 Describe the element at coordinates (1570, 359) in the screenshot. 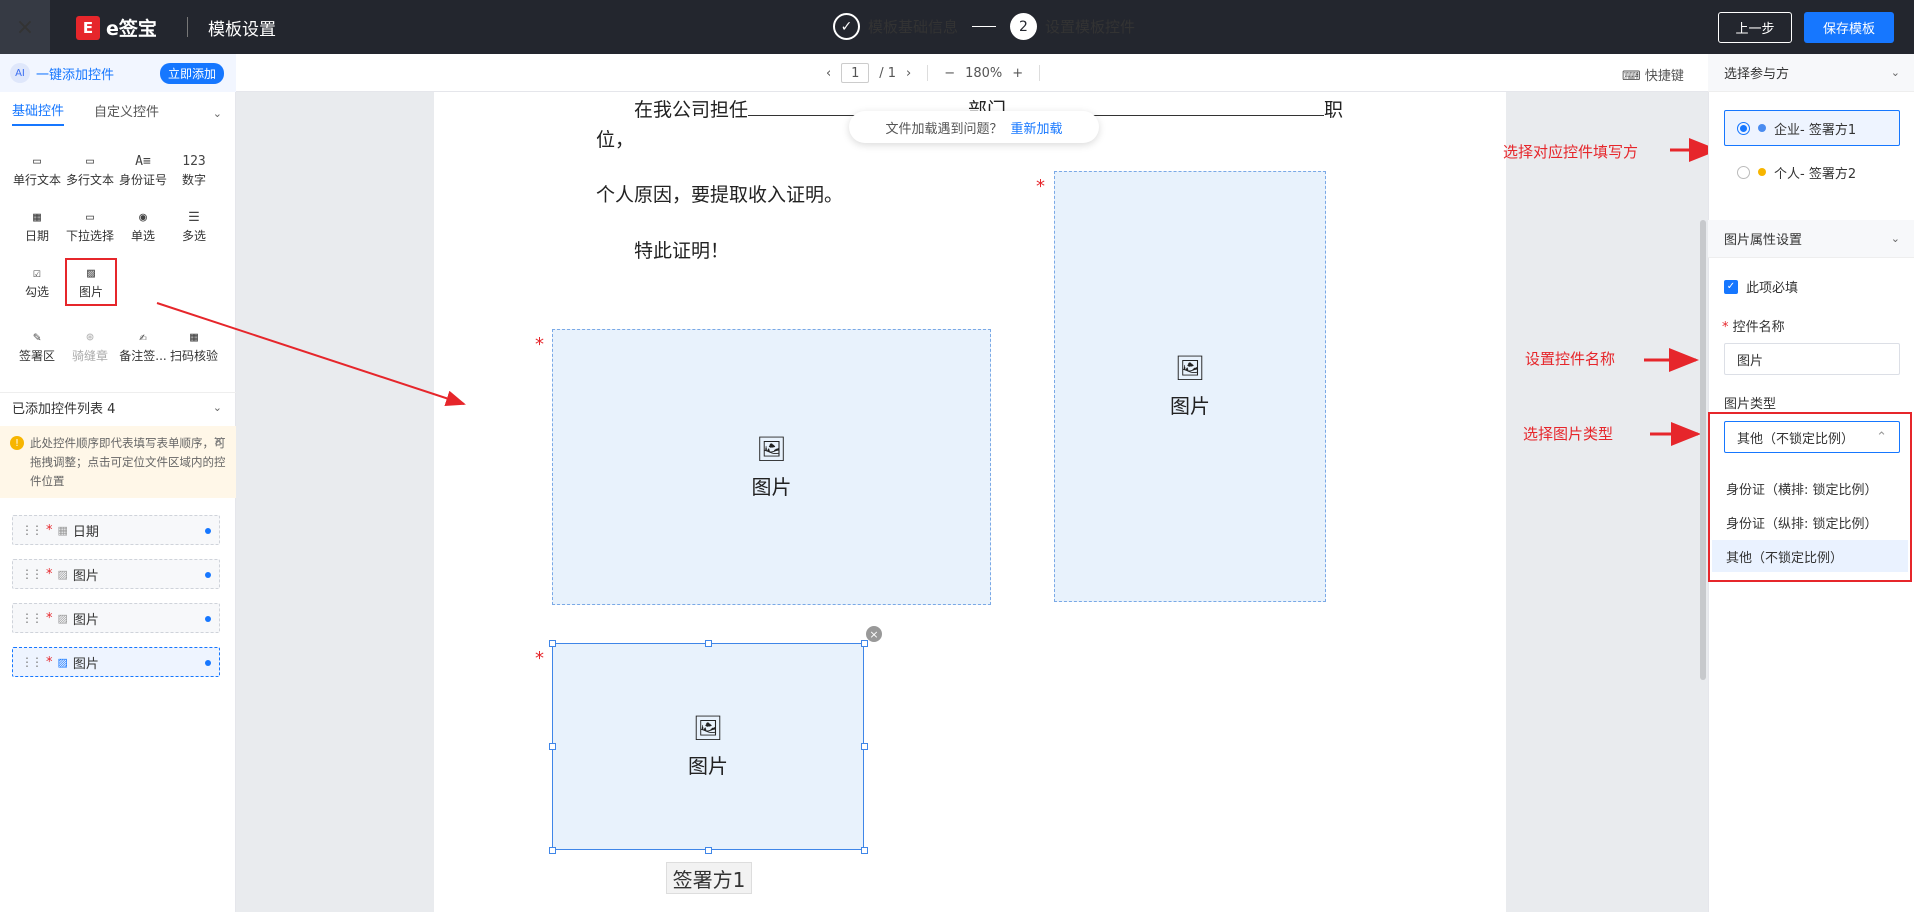

I see `annotation-set-name: 设置控件名称` at that location.